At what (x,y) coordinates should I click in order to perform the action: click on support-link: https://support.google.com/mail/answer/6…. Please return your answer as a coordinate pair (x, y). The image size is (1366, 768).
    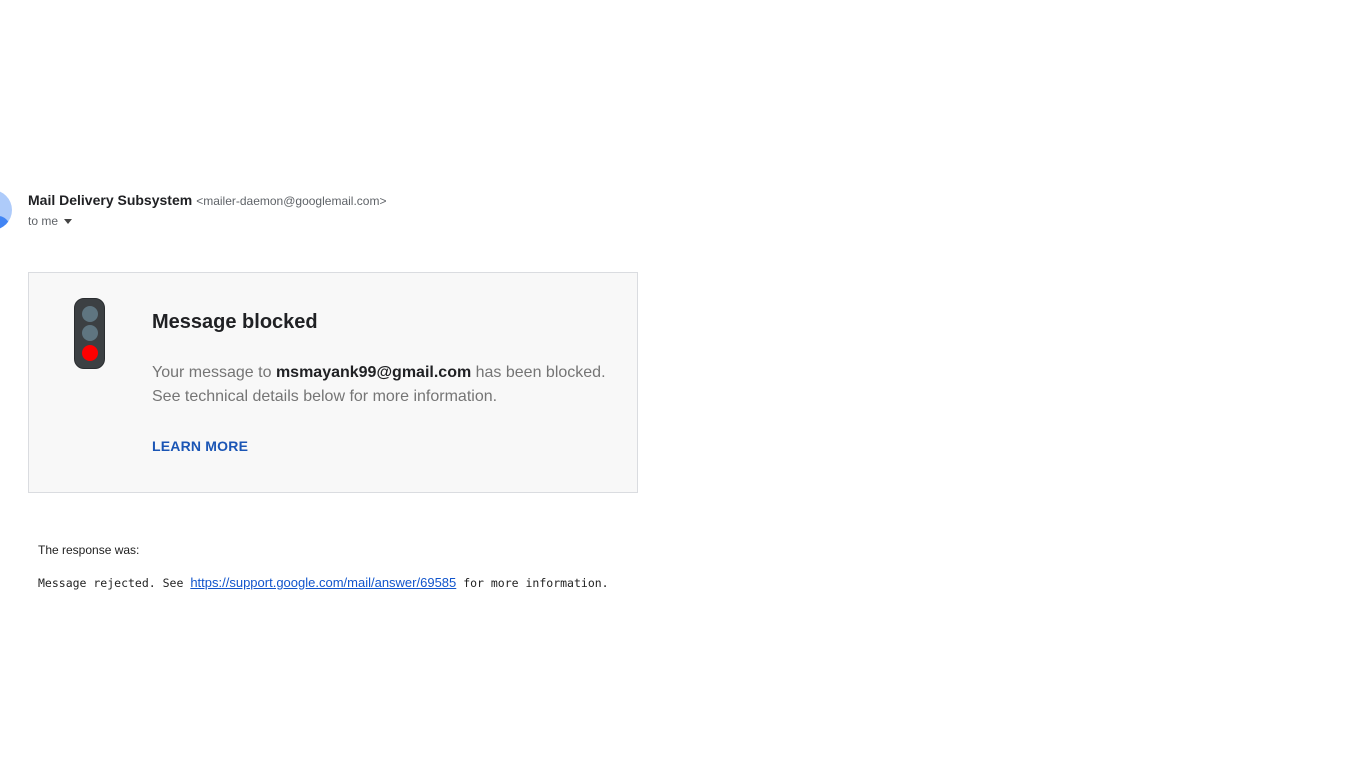
    Looking at the image, I should click on (323, 582).